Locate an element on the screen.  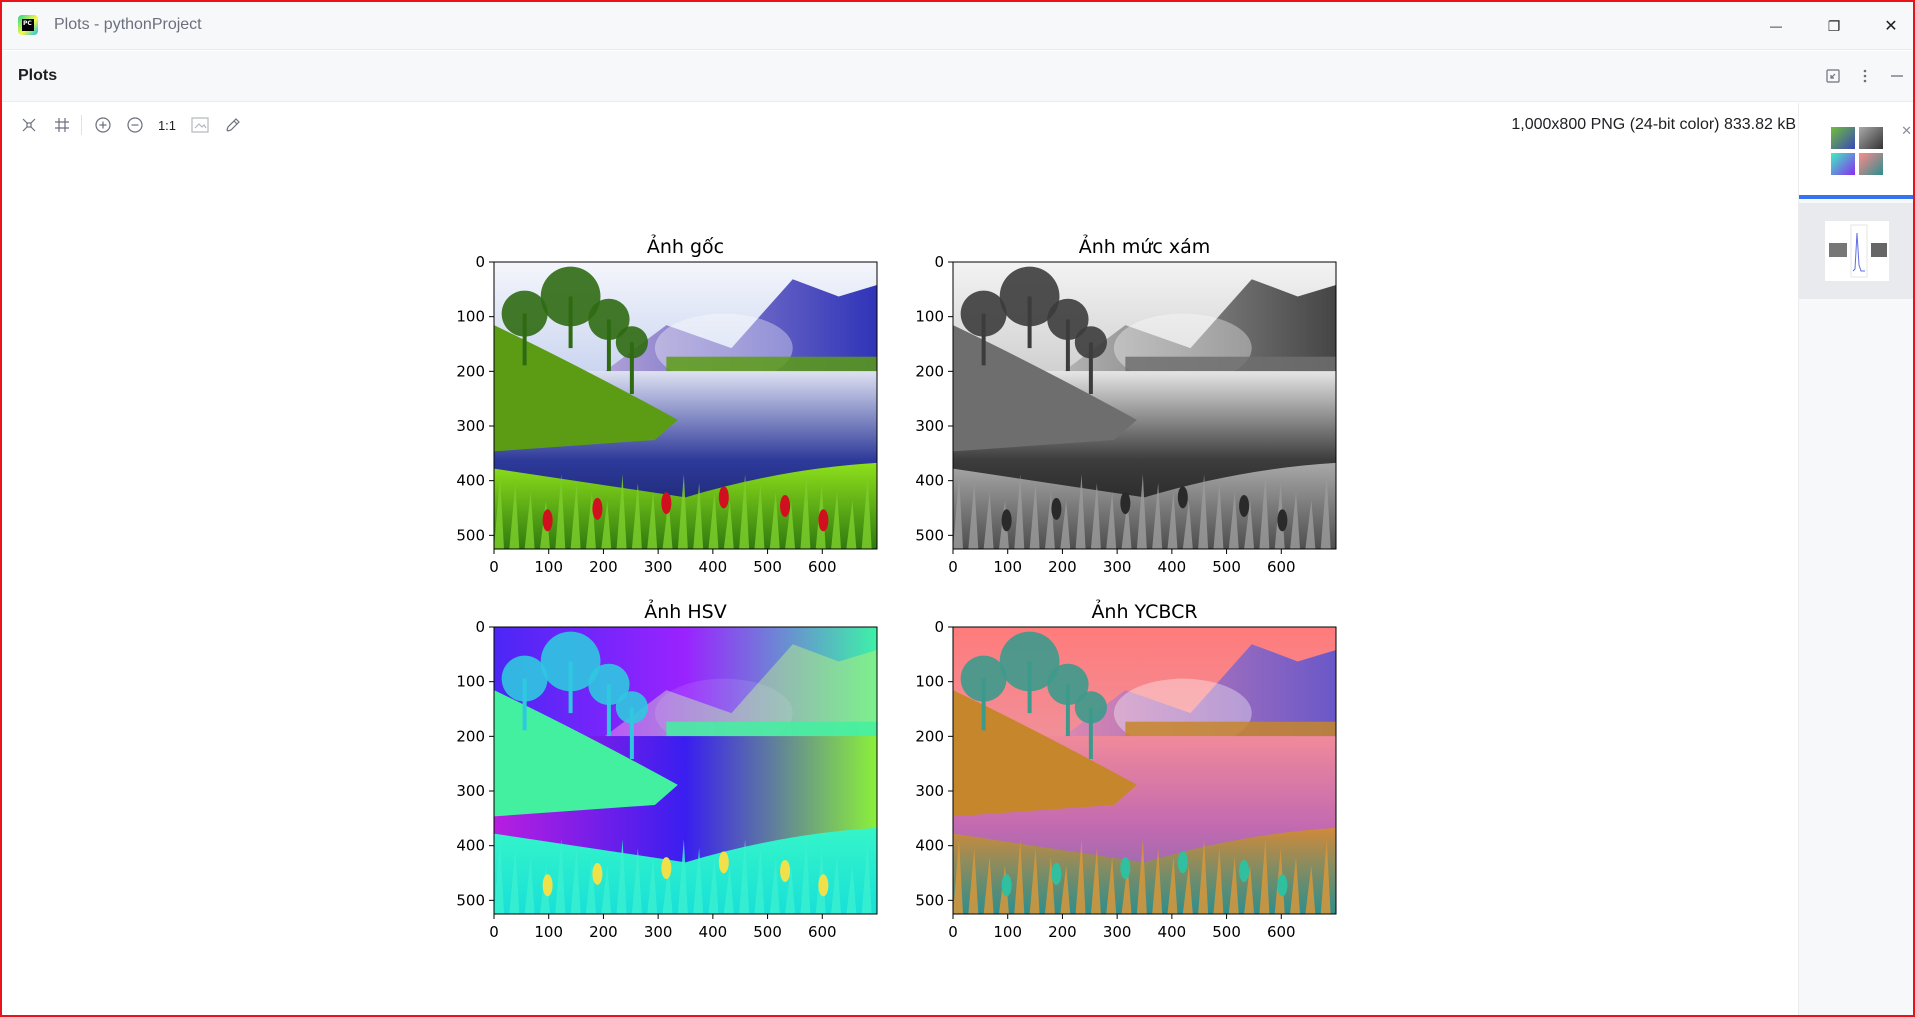
close-icon: ✕ is located at coordinates (1891, 26).